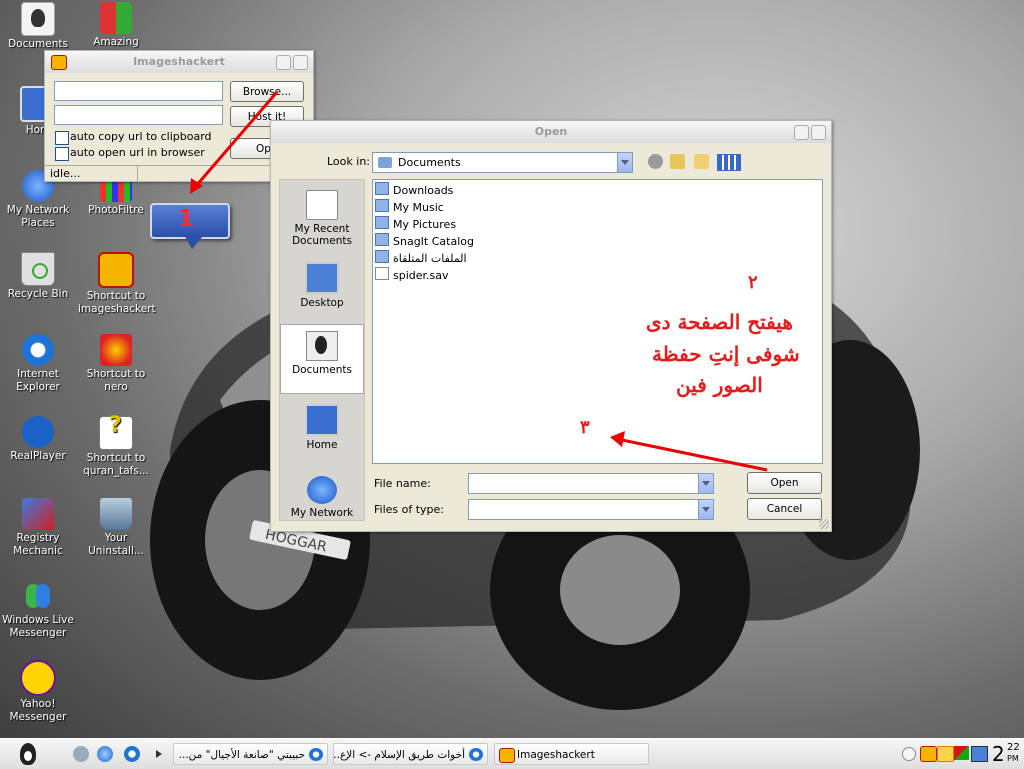 The width and height of the screenshot is (1024, 769). I want to click on desktop-icon-imageshackert-shortcut: Shortcut to imageshackert, so click(117, 284).